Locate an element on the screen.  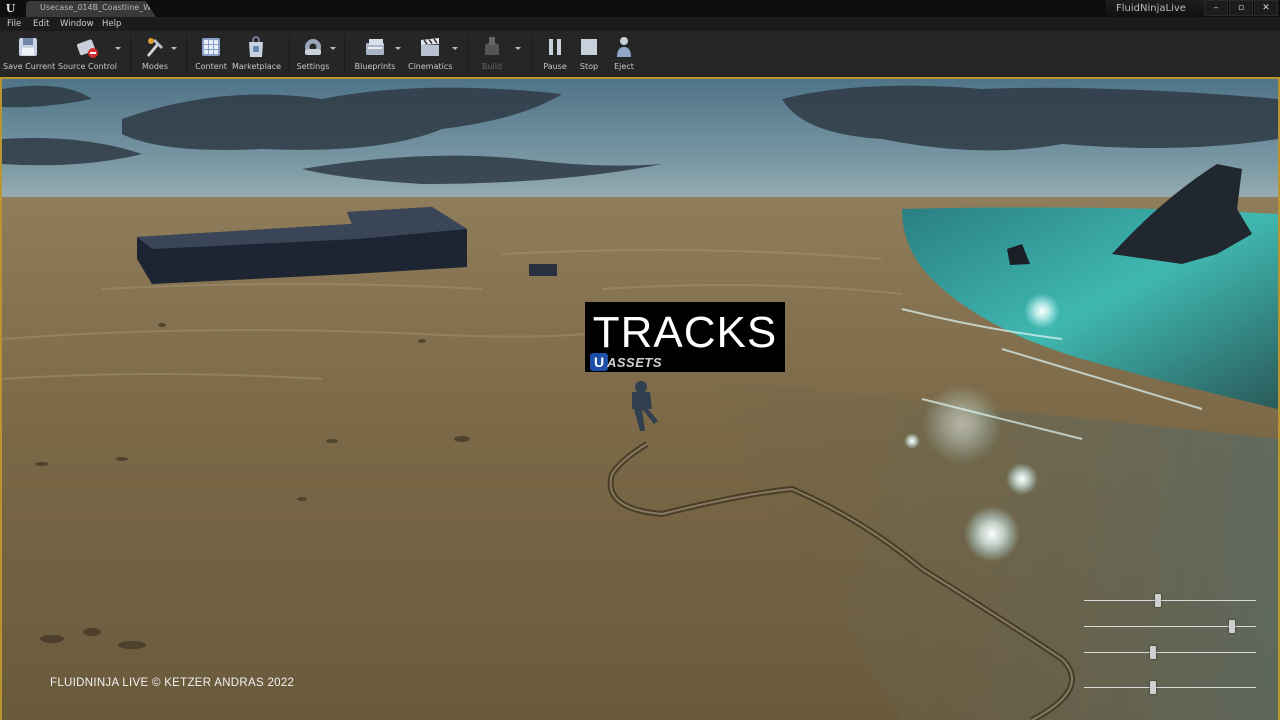
restore-button: ▫ is located at coordinates (1241, 8).